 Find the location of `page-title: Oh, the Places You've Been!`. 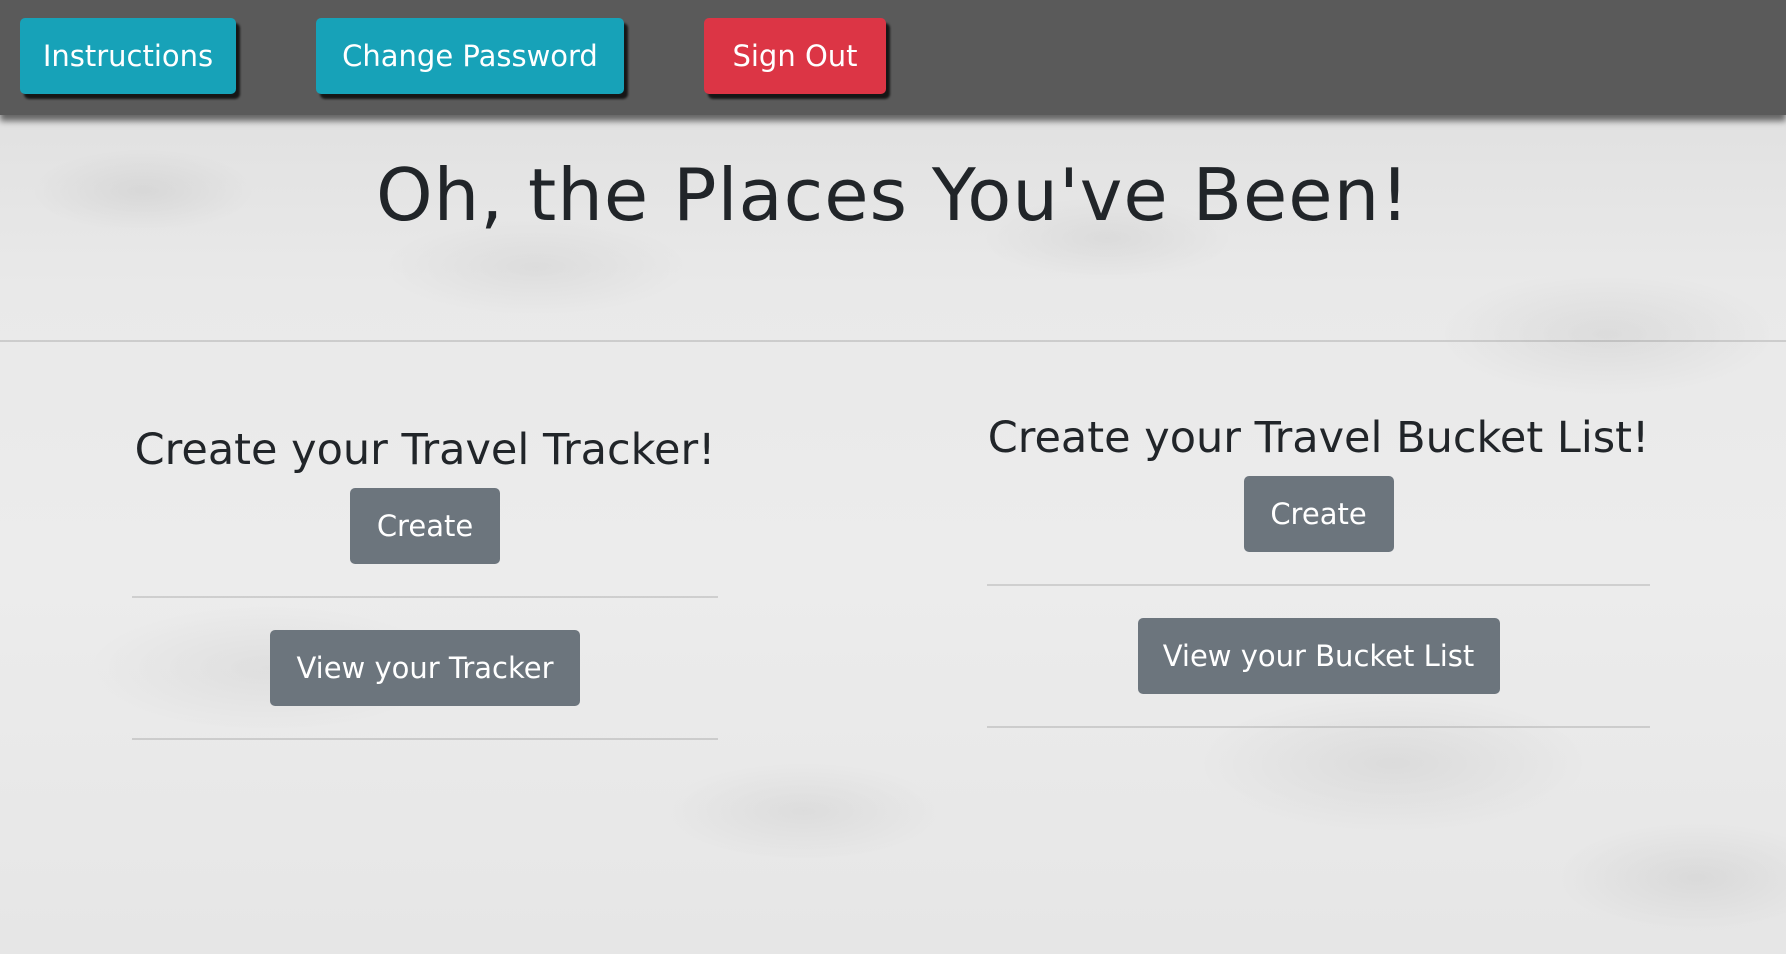

page-title: Oh, the Places You've Been! is located at coordinates (893, 195).